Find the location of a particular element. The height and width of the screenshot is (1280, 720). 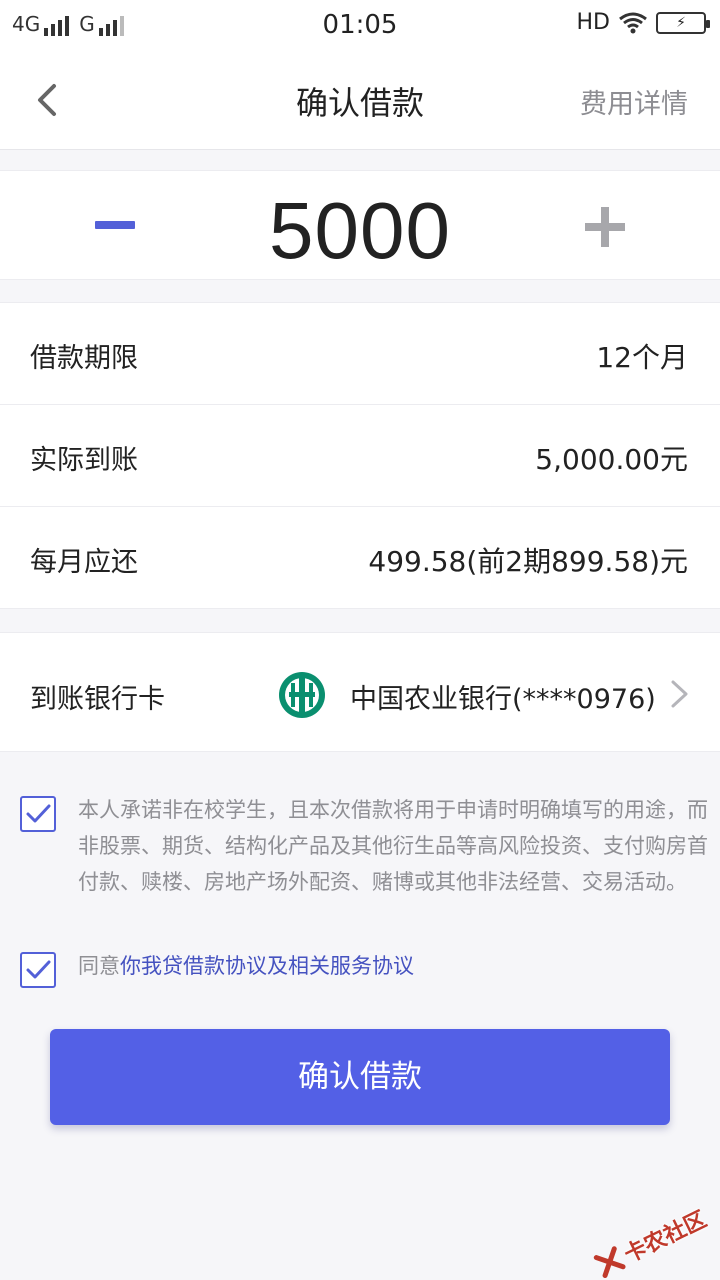

loan-term-row: 借款期限 12个月 is located at coordinates (360, 354).